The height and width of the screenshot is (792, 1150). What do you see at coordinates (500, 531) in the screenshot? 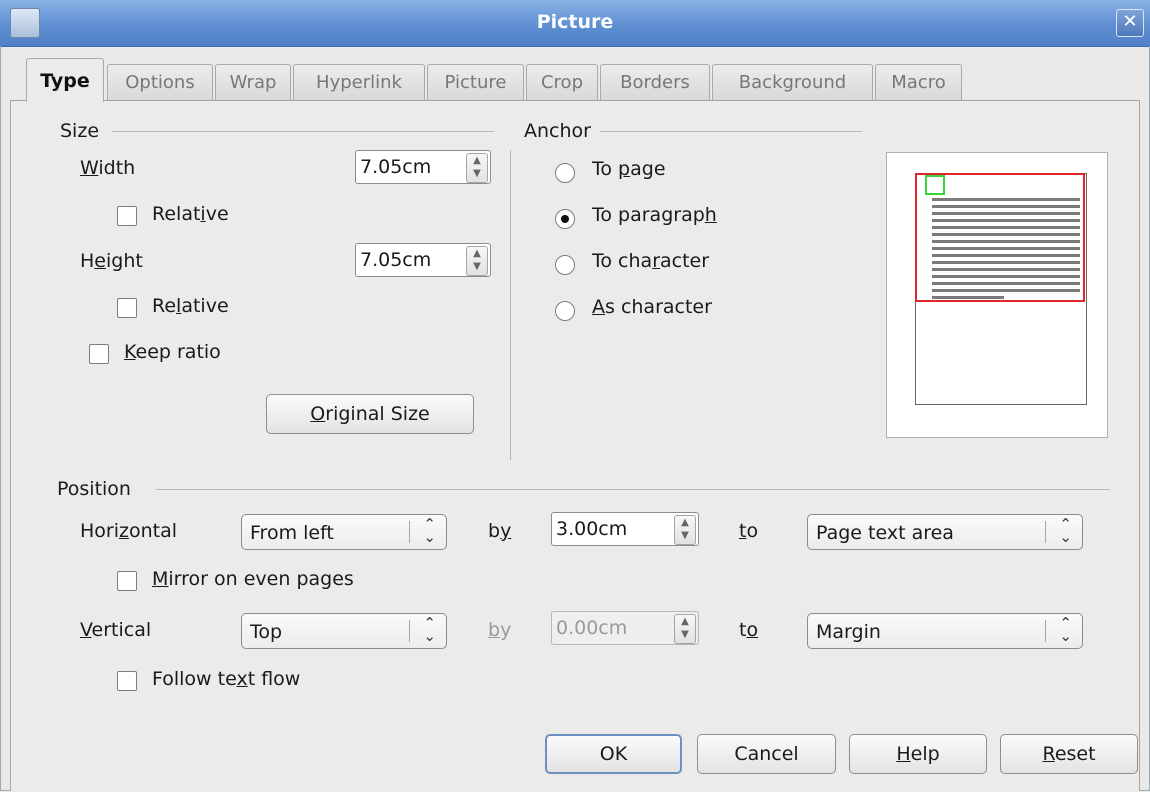
I see `horizontal-by-label: by` at bounding box center [500, 531].